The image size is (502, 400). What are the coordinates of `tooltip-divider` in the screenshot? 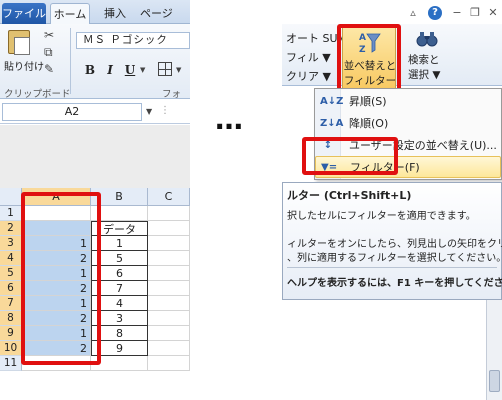 It's located at (392, 267).